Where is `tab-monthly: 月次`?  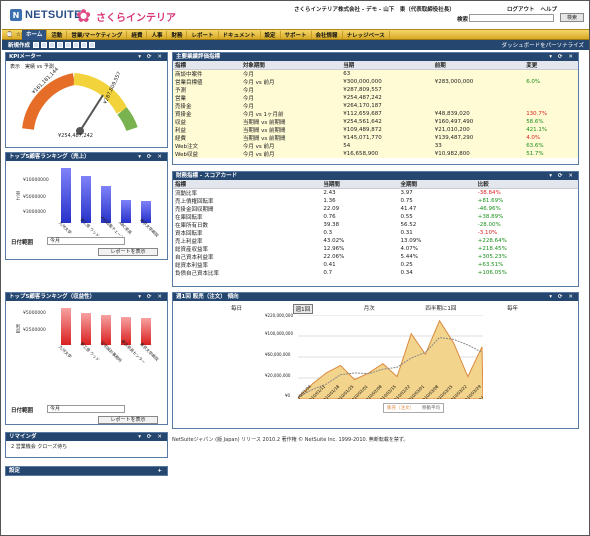 tab-monthly: 月次 is located at coordinates (369, 309).